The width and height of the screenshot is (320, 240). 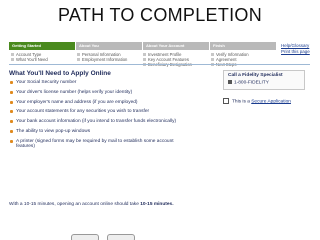 What do you see at coordinates (159, 64) in the screenshot?
I see `divider` at bounding box center [159, 64].